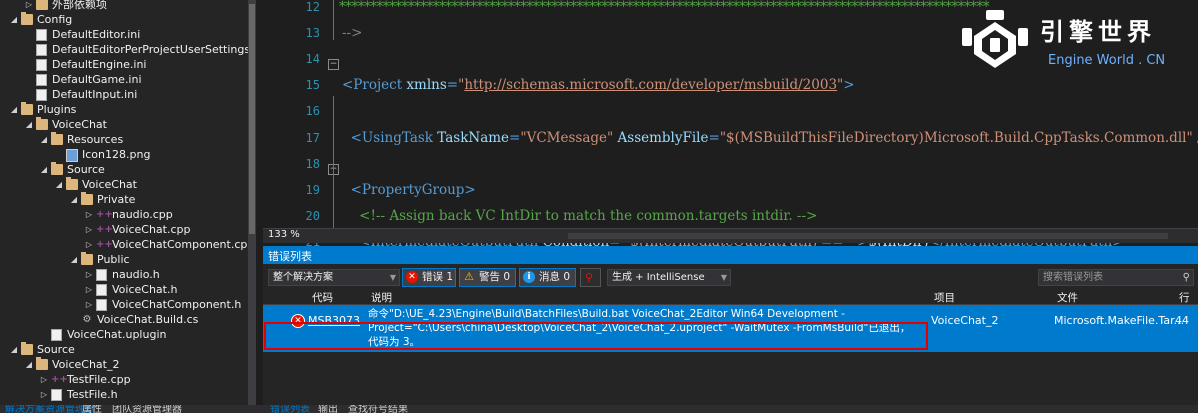  I want to click on tree-item-label: Config, so click(55, 19).